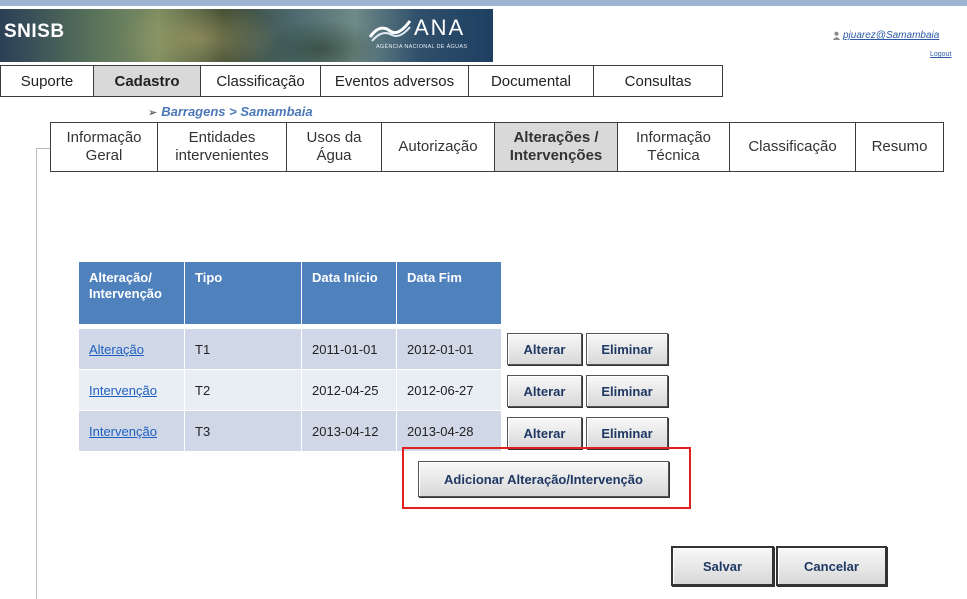  I want to click on table-row: Alteração T1 2011-01-01 2012-01-01, so click(290, 349).